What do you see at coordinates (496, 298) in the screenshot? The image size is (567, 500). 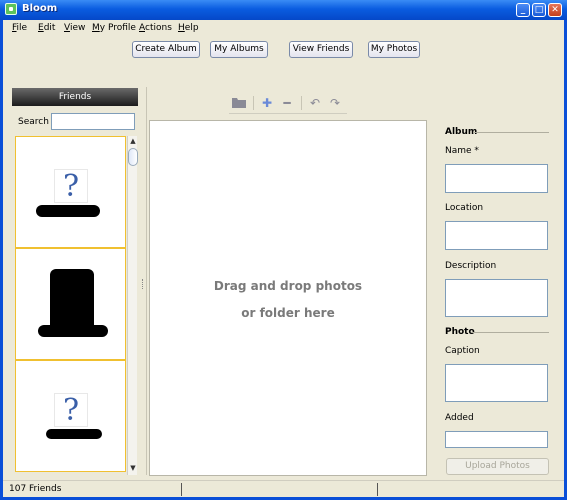 I see `description-field` at bounding box center [496, 298].